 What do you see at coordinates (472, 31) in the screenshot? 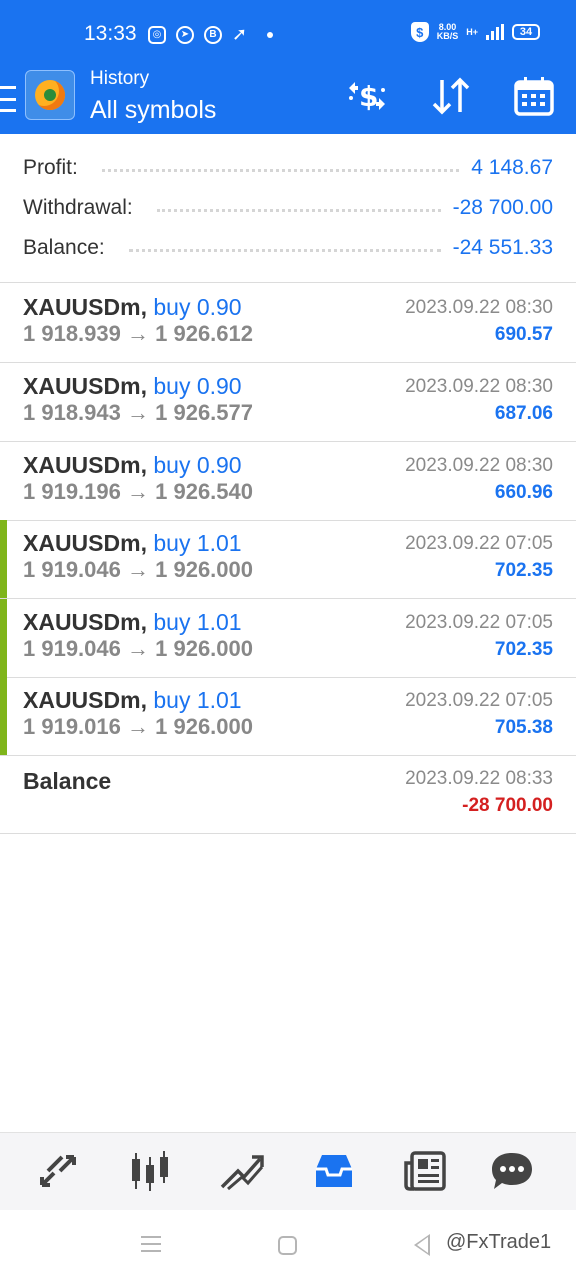
I see `network-type: H+` at bounding box center [472, 31].